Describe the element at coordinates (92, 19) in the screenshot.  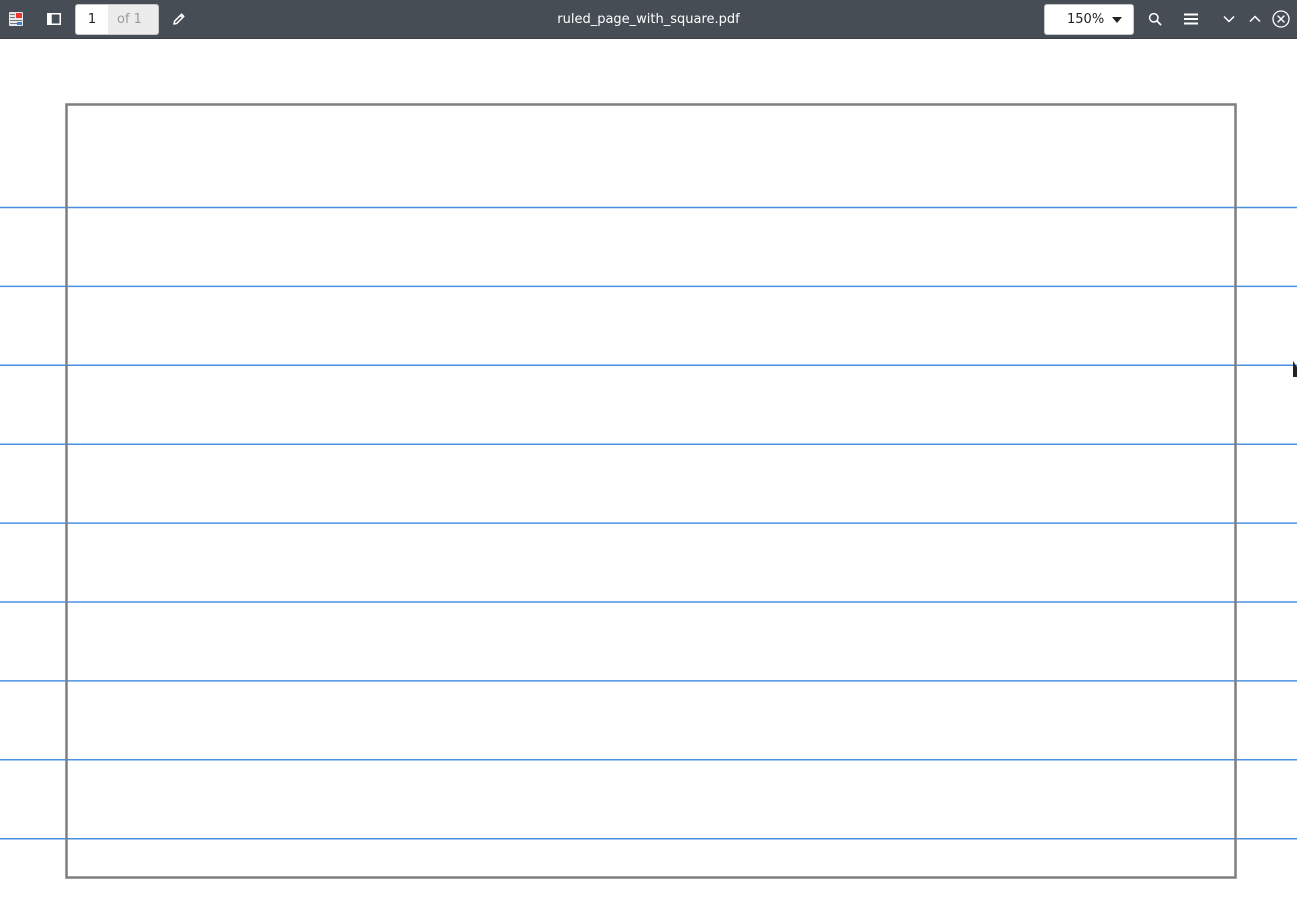
I see `page-number-input` at that location.